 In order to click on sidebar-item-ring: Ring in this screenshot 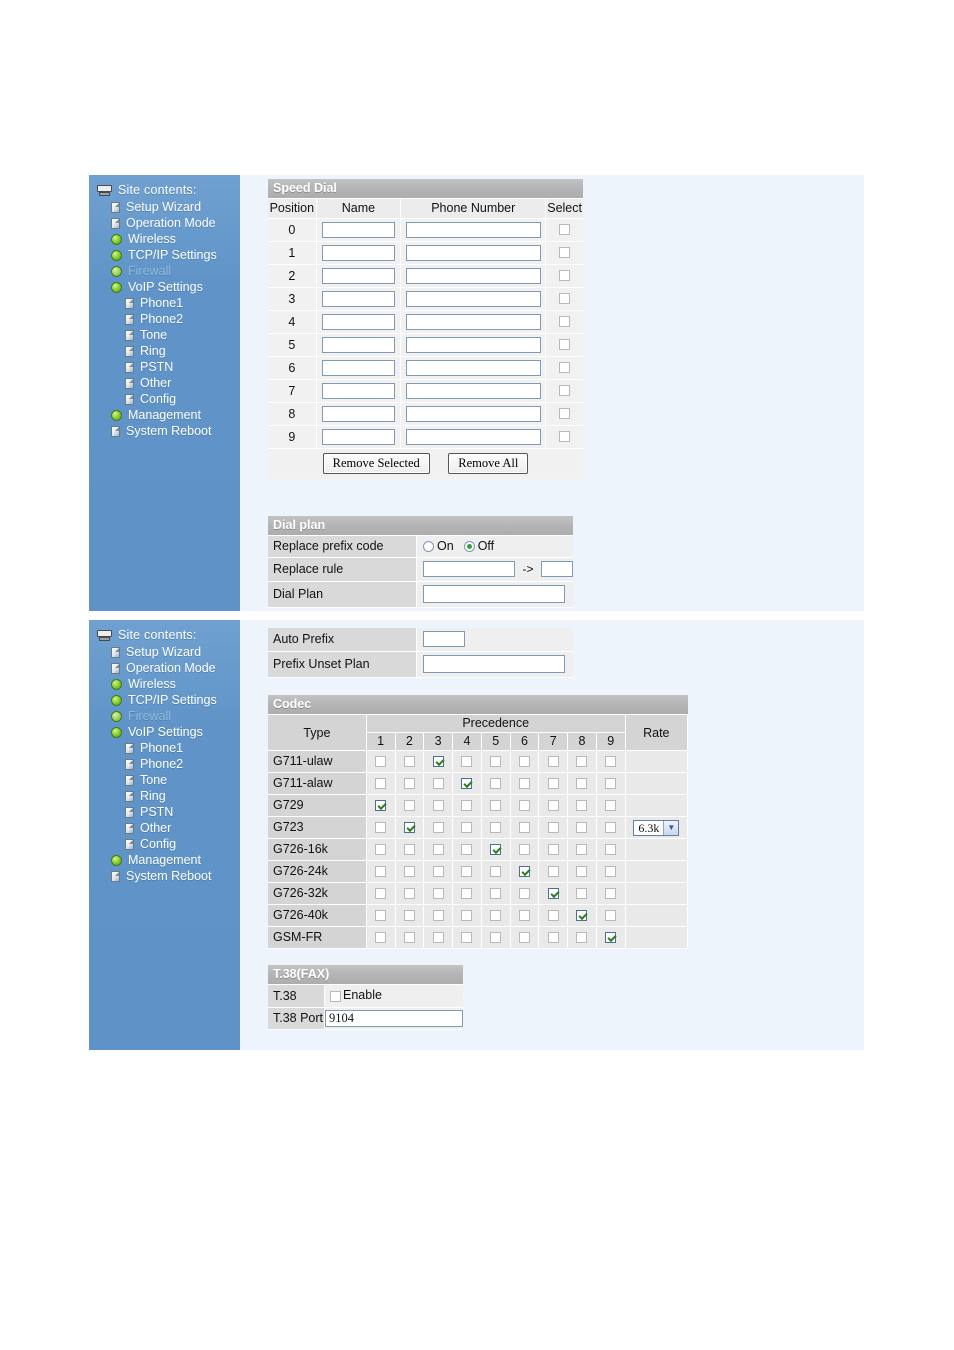, I will do `click(164, 351)`.